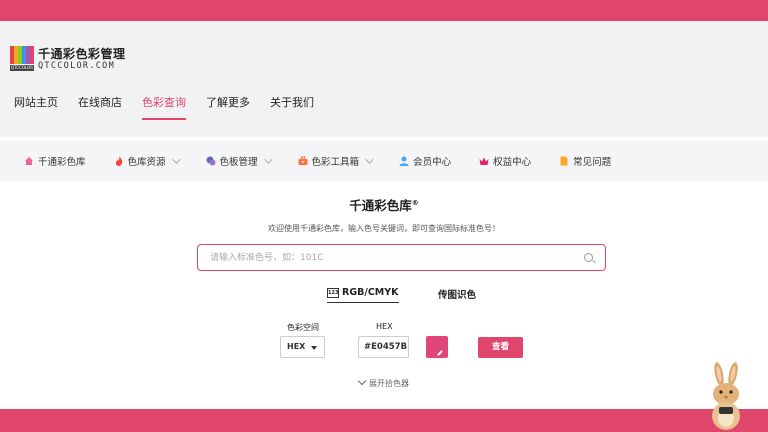 This screenshot has height=432, width=768. I want to click on search-box, so click(401, 257).